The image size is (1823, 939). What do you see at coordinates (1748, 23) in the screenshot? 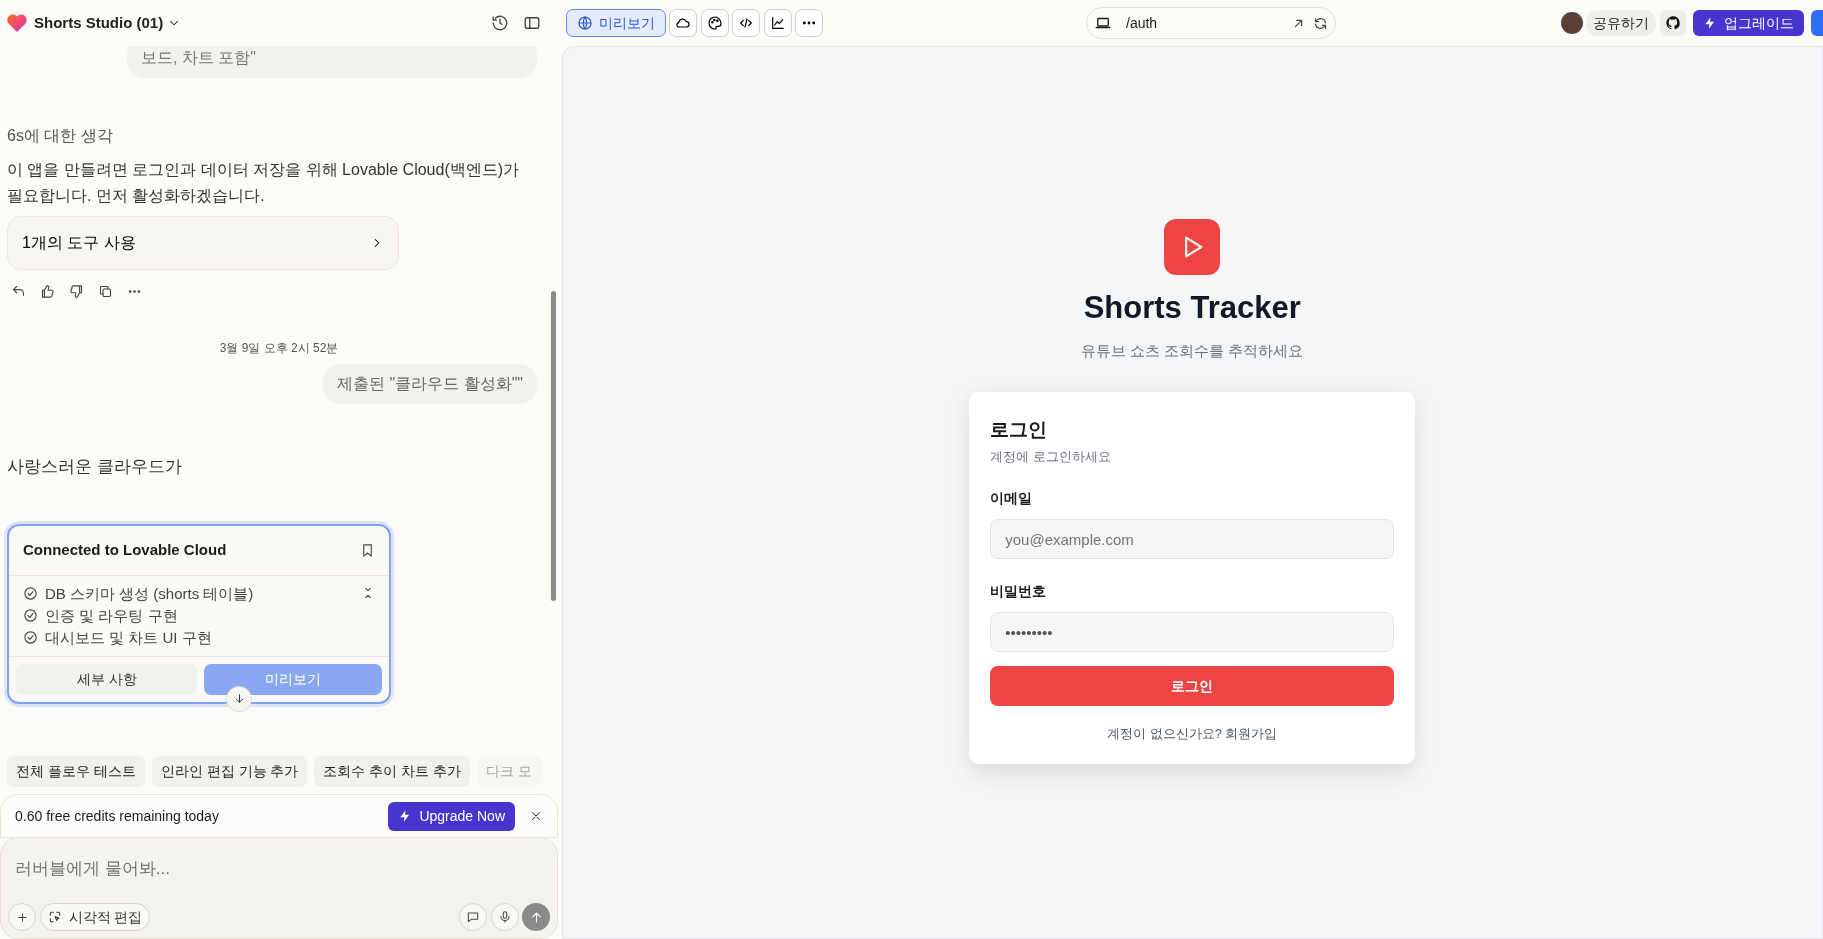
I see `upgrade-button: 업그레이드` at bounding box center [1748, 23].